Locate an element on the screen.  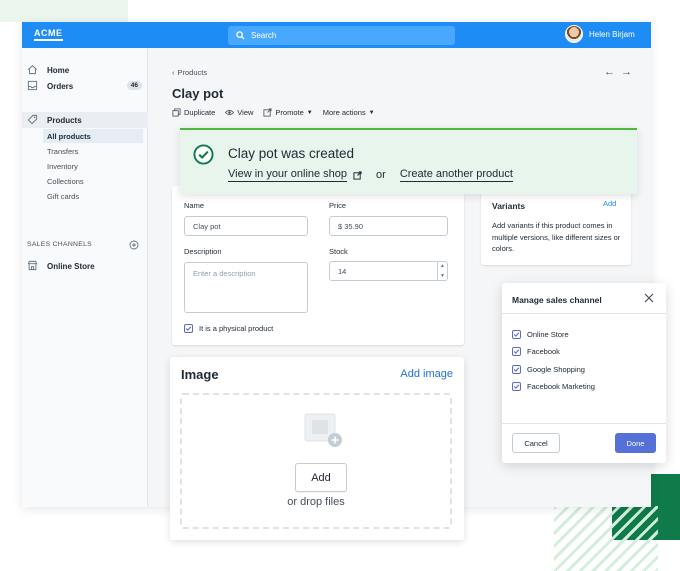
toast-title: Clay pot was created is located at coordinates (291, 153).